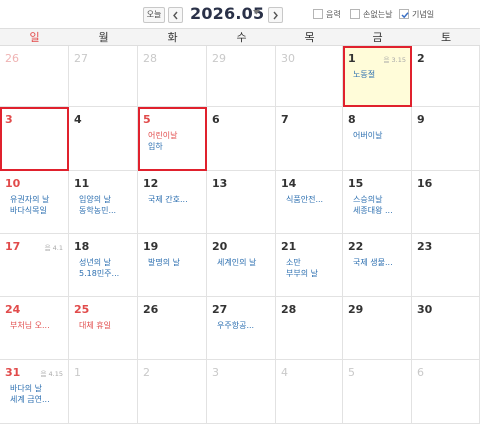 This screenshot has height=424, width=480. Describe the element at coordinates (162, 135) in the screenshot. I see `calendar-event: 어린이날` at that location.